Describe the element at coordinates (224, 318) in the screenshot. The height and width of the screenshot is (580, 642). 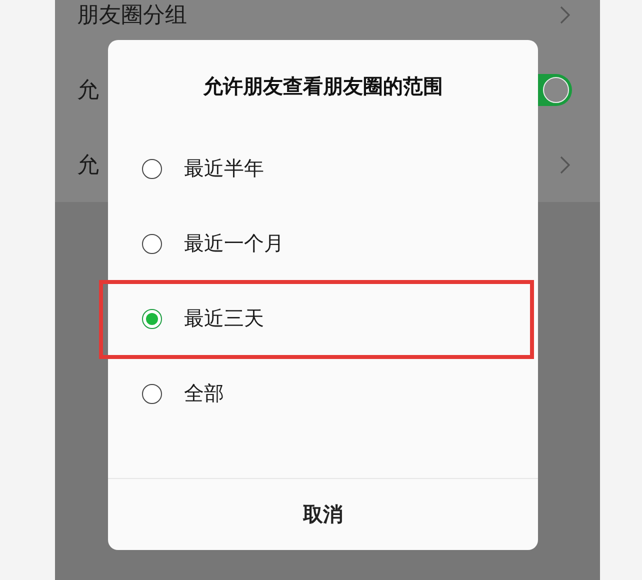
I see `option-label: 最近三天` at that location.